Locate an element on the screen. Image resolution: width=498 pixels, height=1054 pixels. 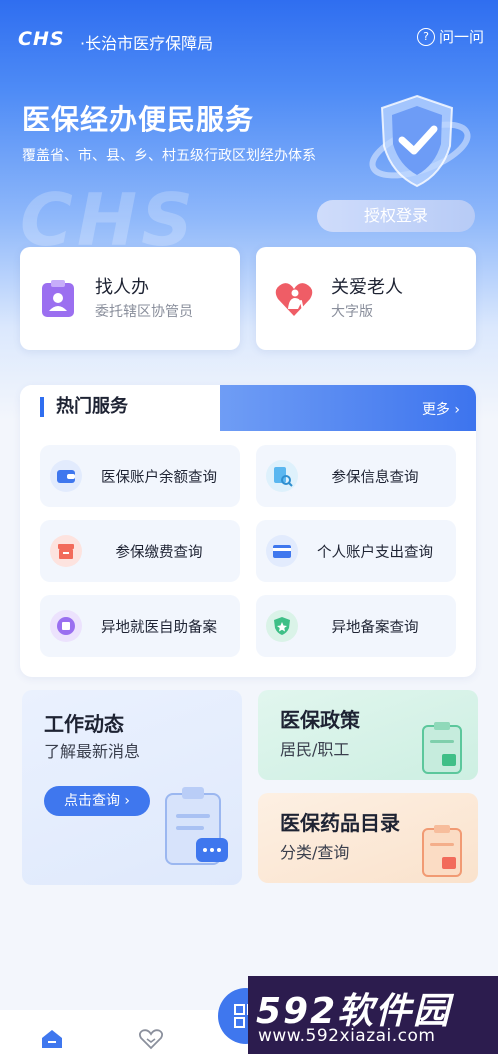
clipboard-policy-icon is located at coordinates (442, 748).